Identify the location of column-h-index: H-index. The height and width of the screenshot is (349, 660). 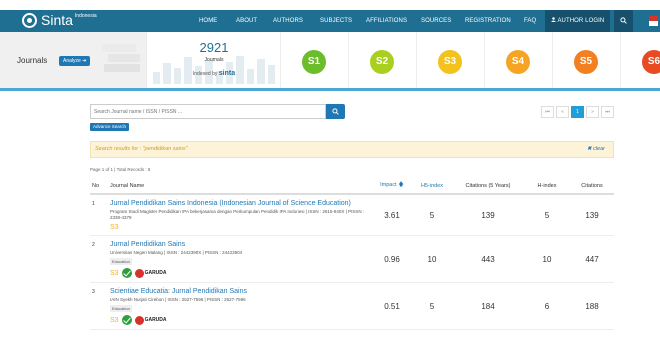
(547, 186).